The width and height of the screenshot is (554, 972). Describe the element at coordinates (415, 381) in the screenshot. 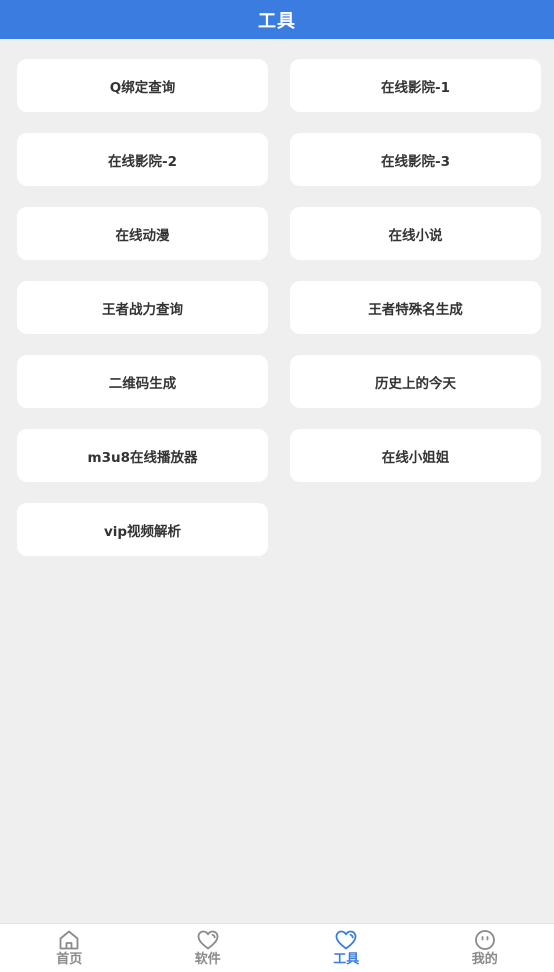

I see `tool-button-today-in-history: 历史上的今天` at that location.